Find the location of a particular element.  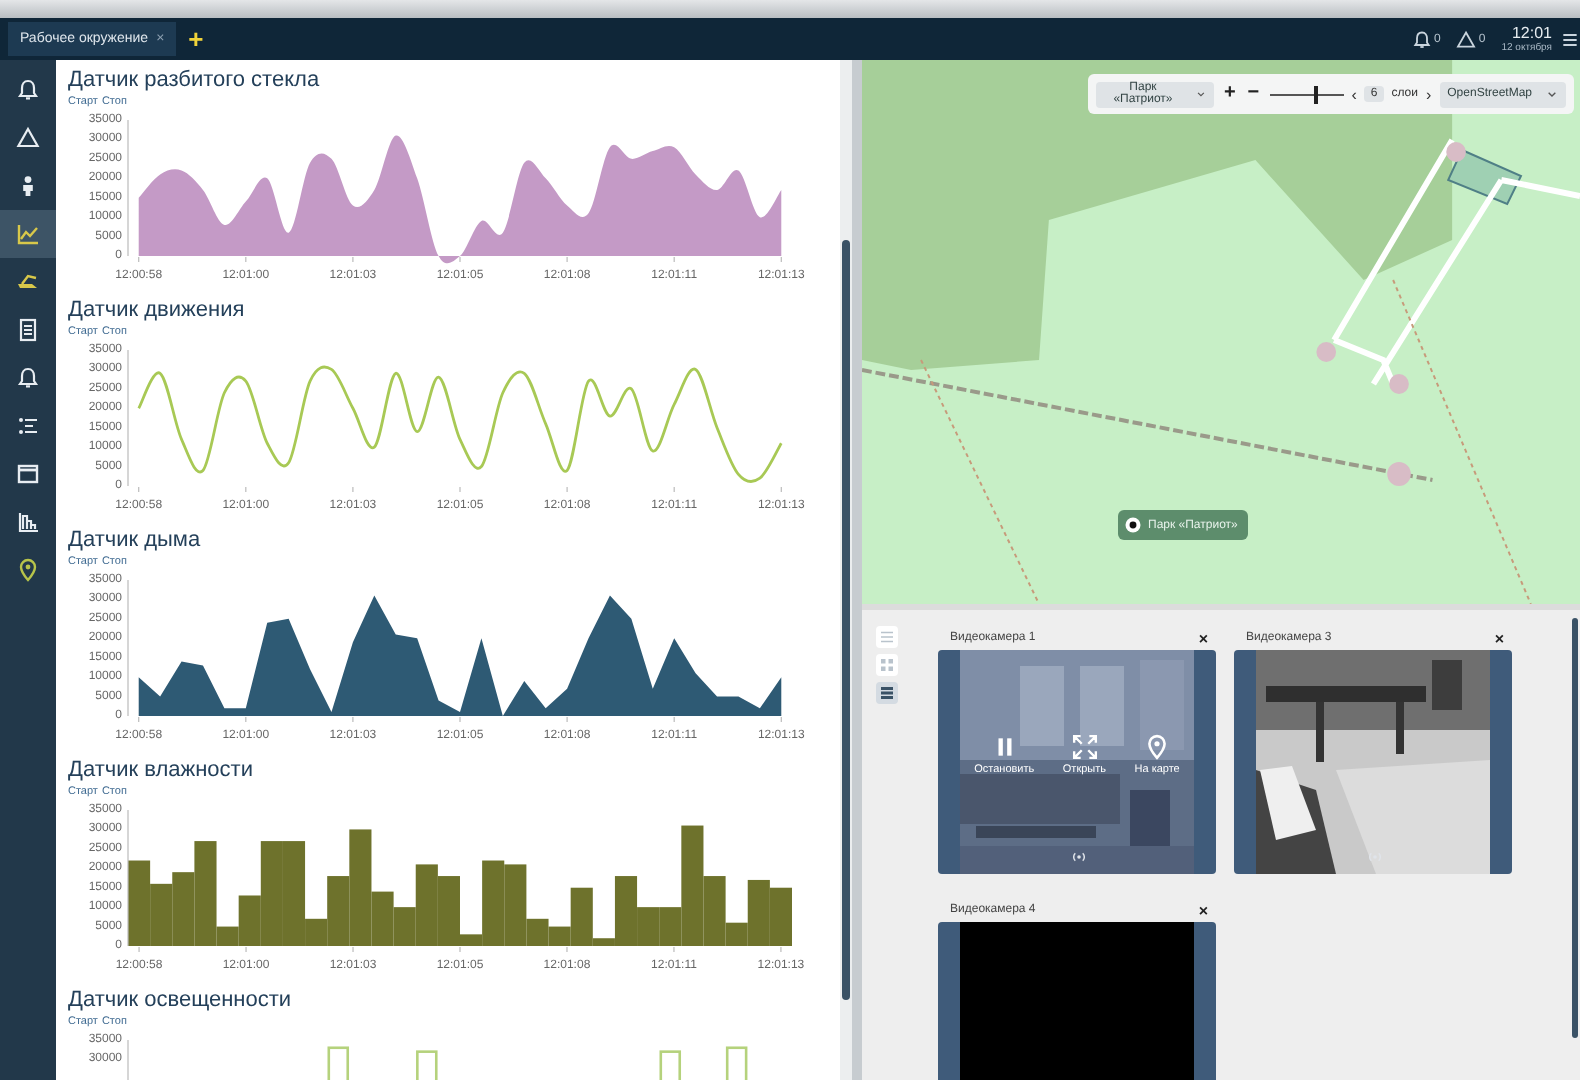

next-button: › is located at coordinates (1428, 94).